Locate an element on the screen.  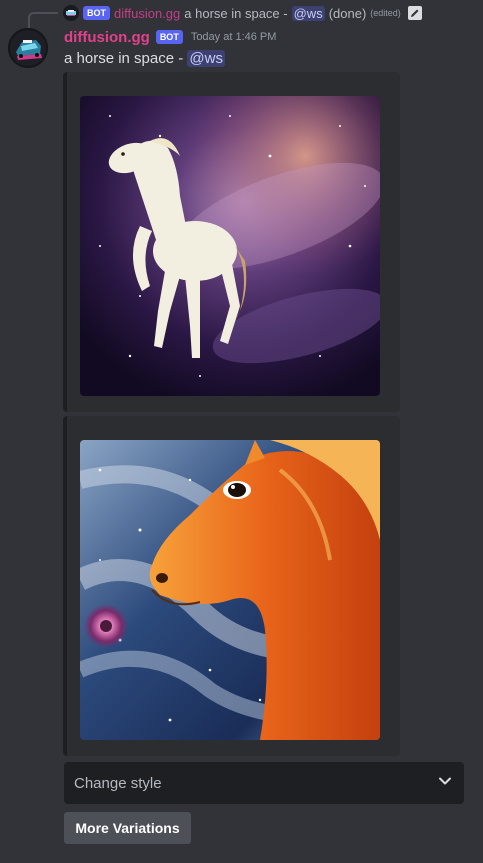
more-variations-button: More Variations is located at coordinates (127, 828).